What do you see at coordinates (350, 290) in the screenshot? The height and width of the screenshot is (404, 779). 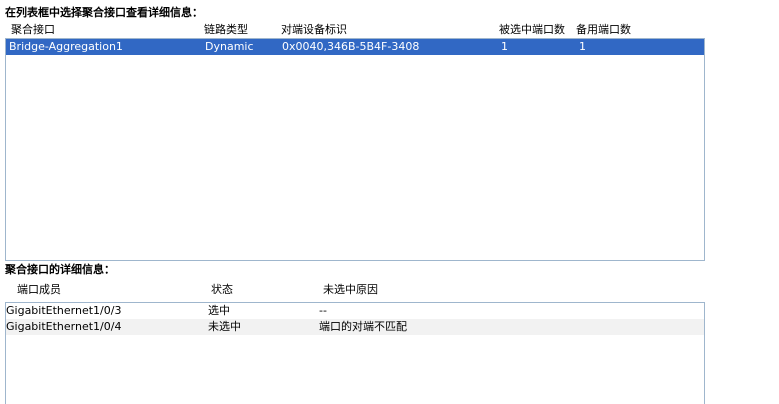 I see `column-header-unselected-reason: 未选中原因` at bounding box center [350, 290].